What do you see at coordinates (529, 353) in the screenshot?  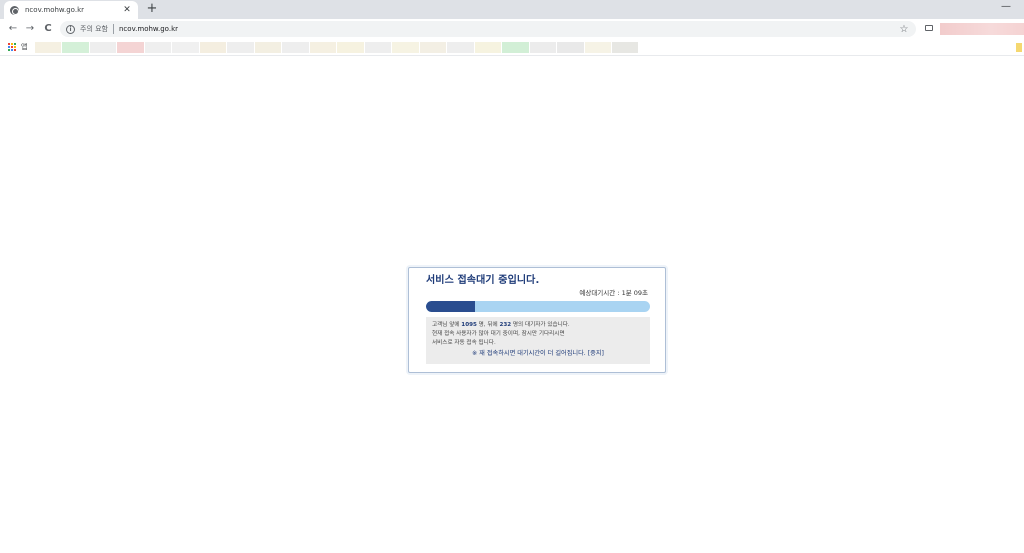 I see `warning-text: ※ 재 접속하시면 대기시간이 더 길어집니다.` at bounding box center [529, 353].